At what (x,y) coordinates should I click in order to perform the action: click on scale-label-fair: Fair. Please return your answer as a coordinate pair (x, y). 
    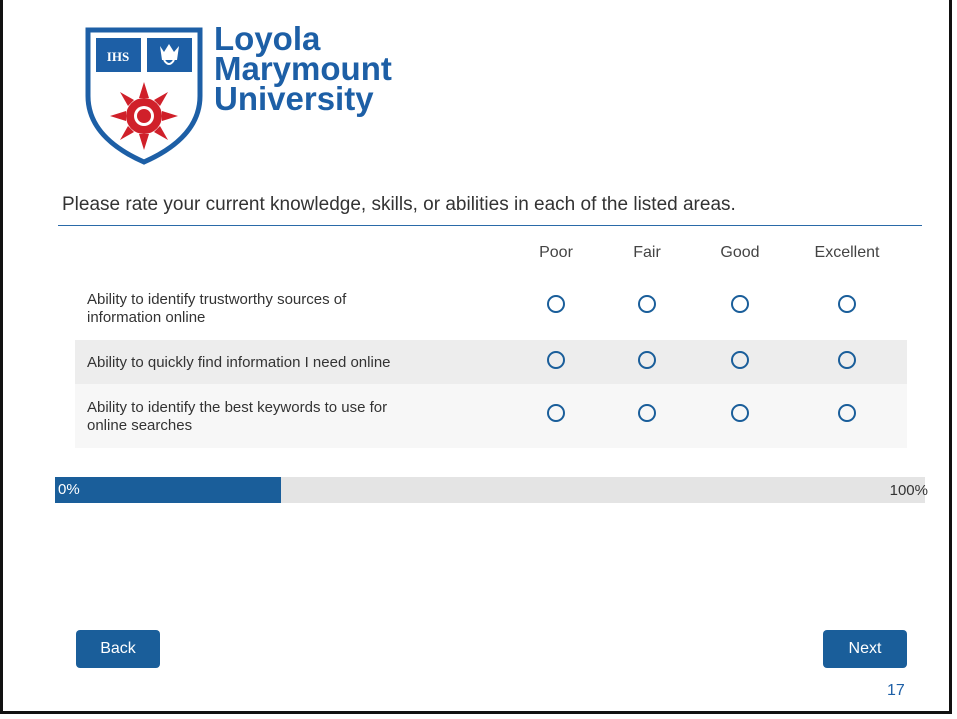
    Looking at the image, I should click on (647, 252).